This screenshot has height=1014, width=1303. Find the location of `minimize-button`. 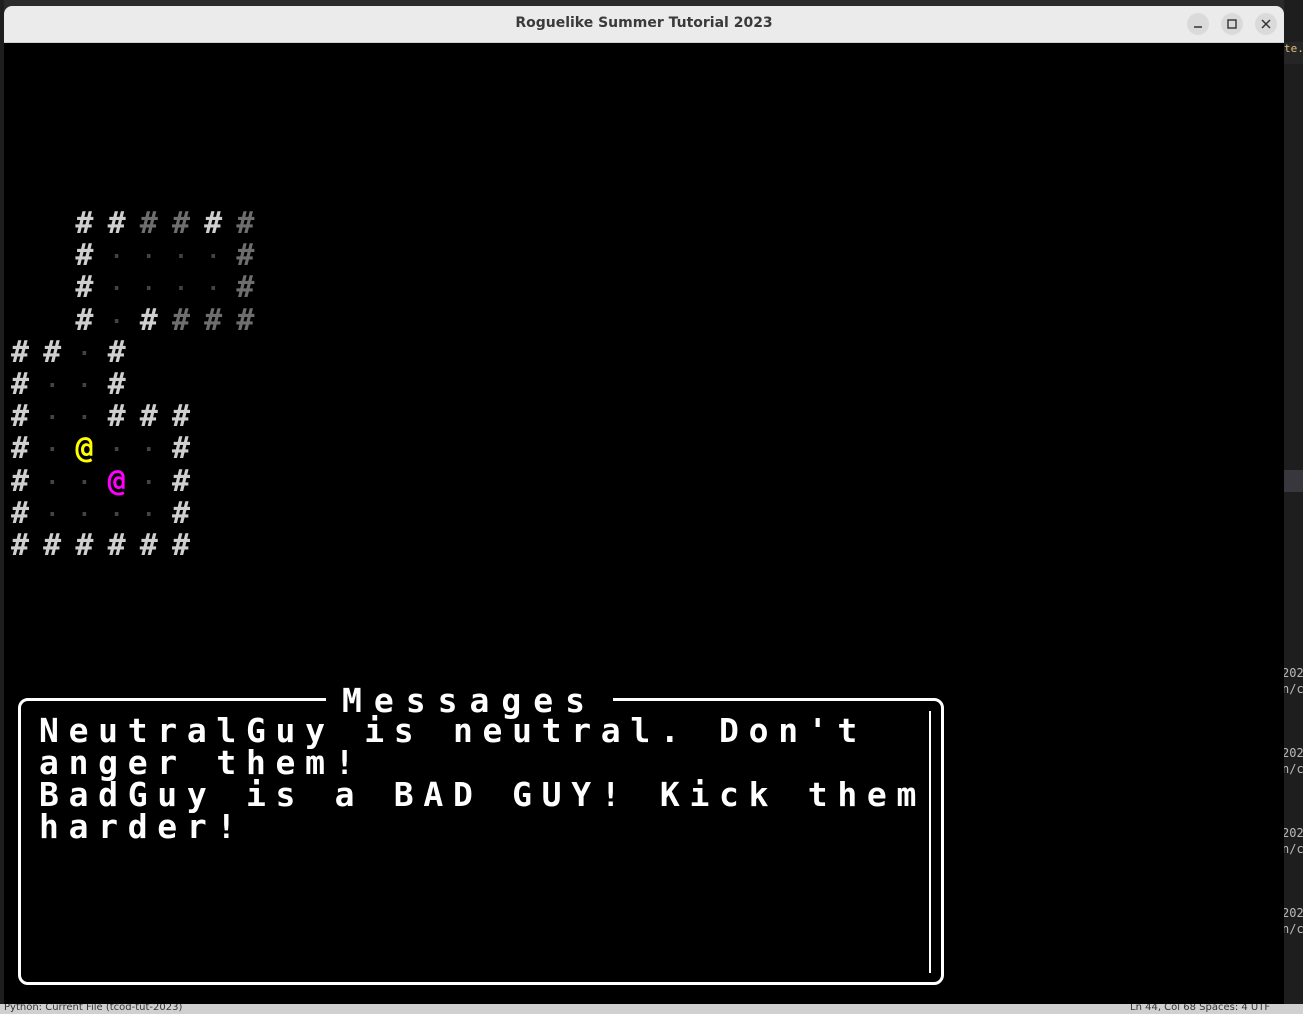

minimize-button is located at coordinates (1198, 24).